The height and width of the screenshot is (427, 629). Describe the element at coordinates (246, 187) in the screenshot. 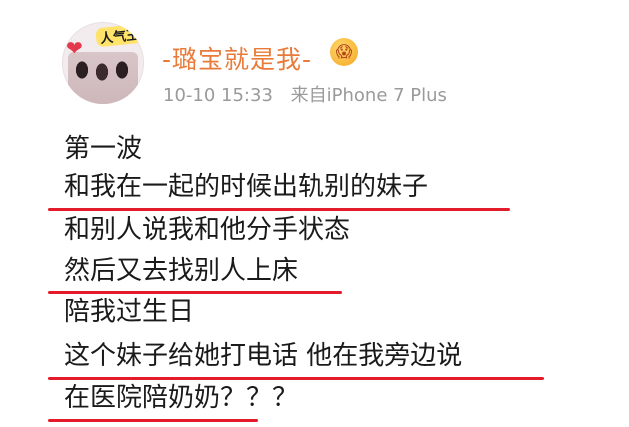

I see `post-line: 和我在一起的时候出轨别的妹子` at that location.